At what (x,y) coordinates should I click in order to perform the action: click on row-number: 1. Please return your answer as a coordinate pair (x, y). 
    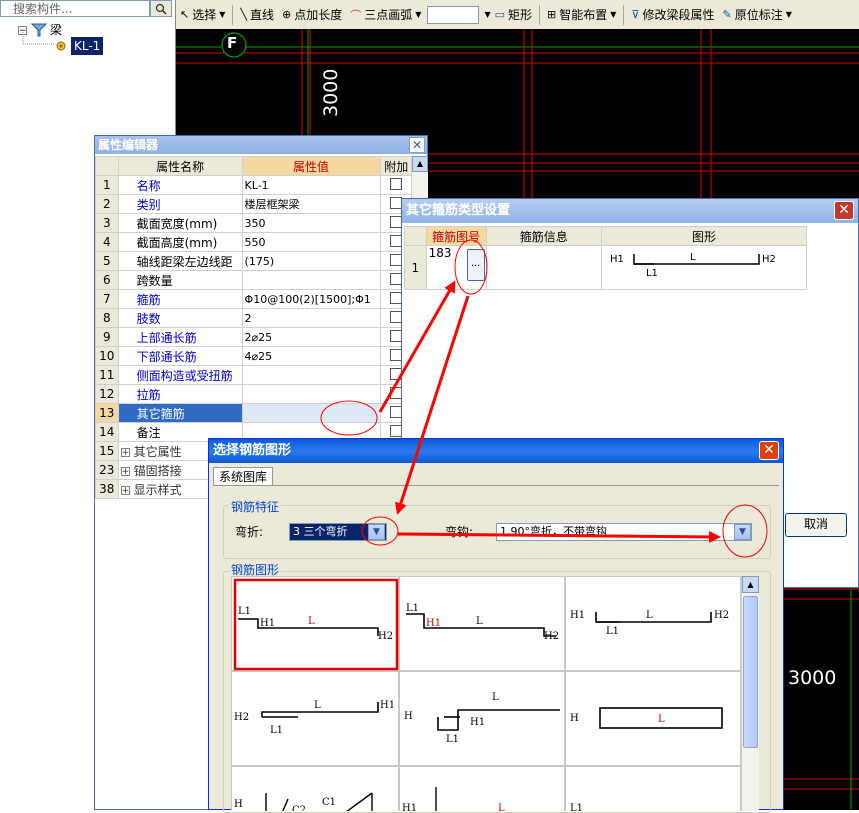
    Looking at the image, I should click on (107, 185).